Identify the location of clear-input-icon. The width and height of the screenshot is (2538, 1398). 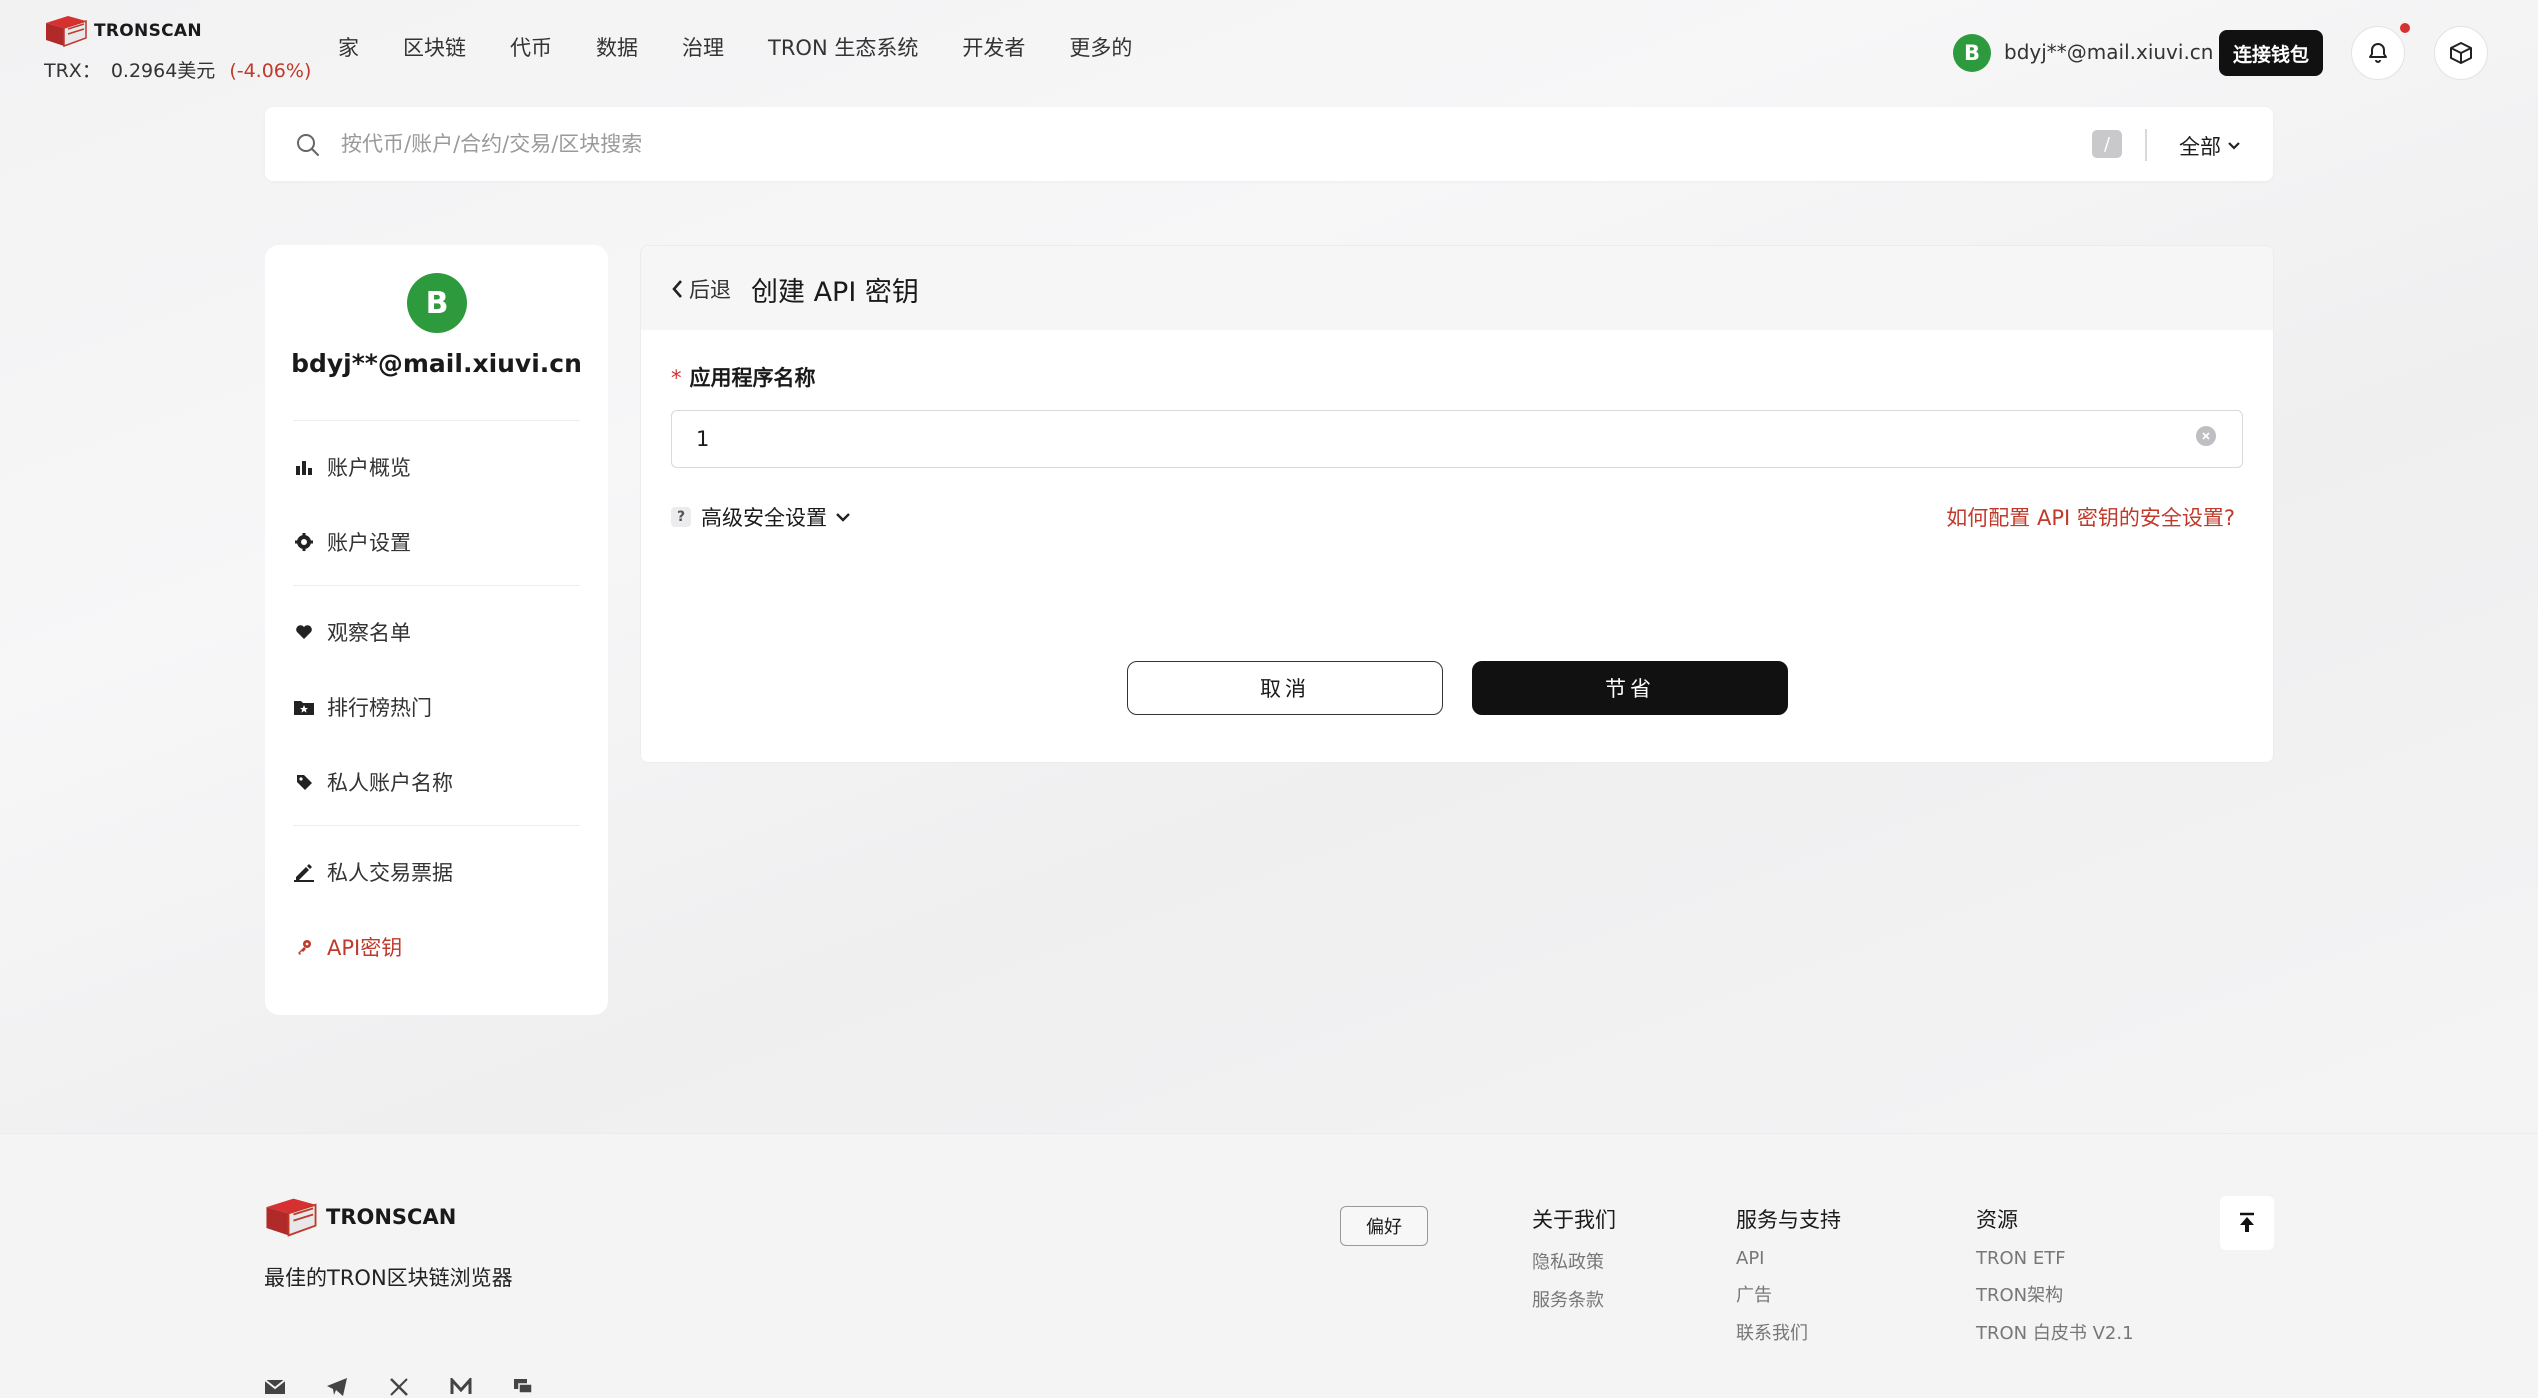
(2206, 436).